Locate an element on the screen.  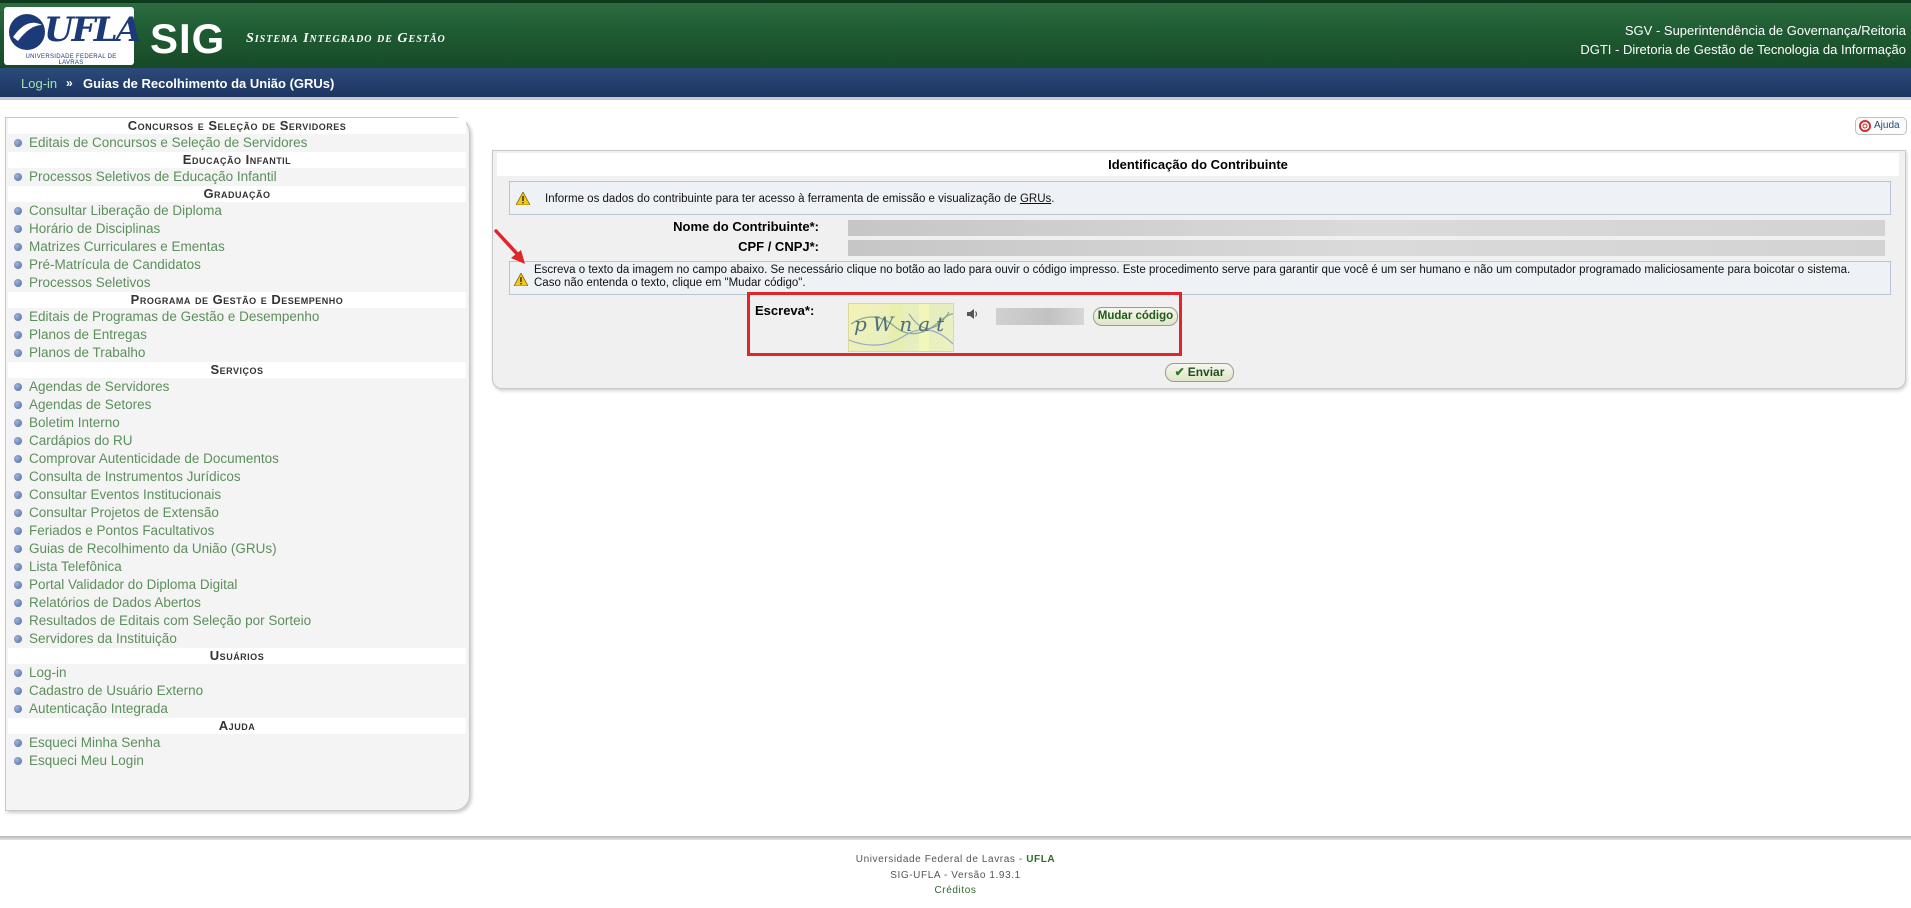
section-pgd-title: Programa de Gestão e Desempenho is located at coordinates (237, 300).